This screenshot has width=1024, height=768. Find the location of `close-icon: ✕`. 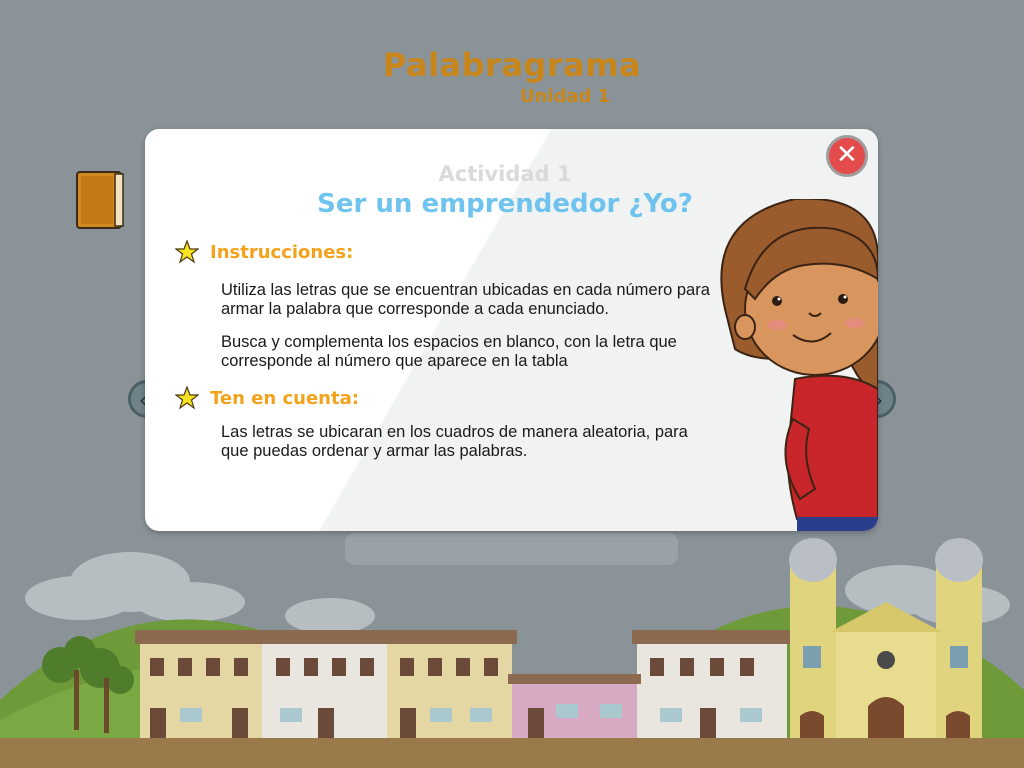

close-icon: ✕ is located at coordinates (847, 155).